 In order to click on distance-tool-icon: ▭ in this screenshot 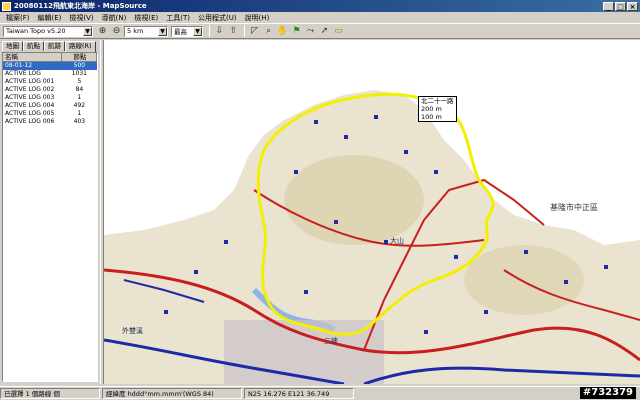, I will do `click(338, 31)`.